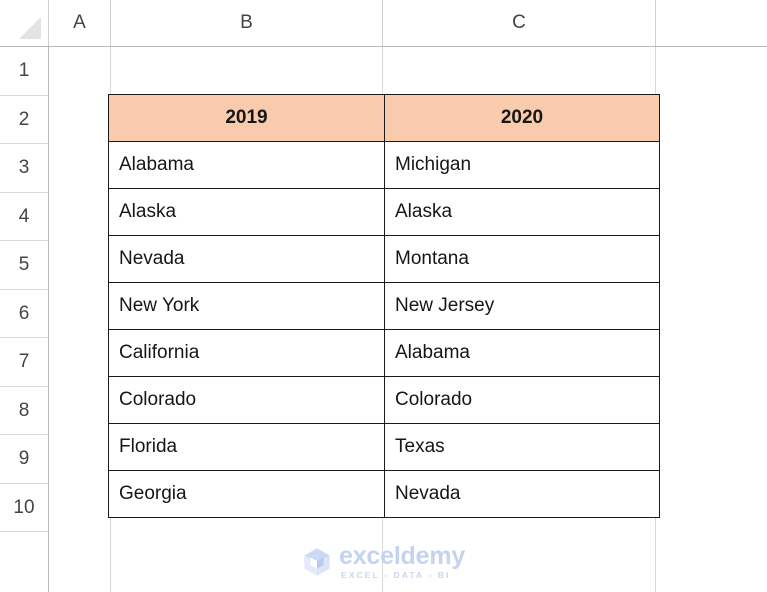  I want to click on row-header-8: 8, so click(24, 411).